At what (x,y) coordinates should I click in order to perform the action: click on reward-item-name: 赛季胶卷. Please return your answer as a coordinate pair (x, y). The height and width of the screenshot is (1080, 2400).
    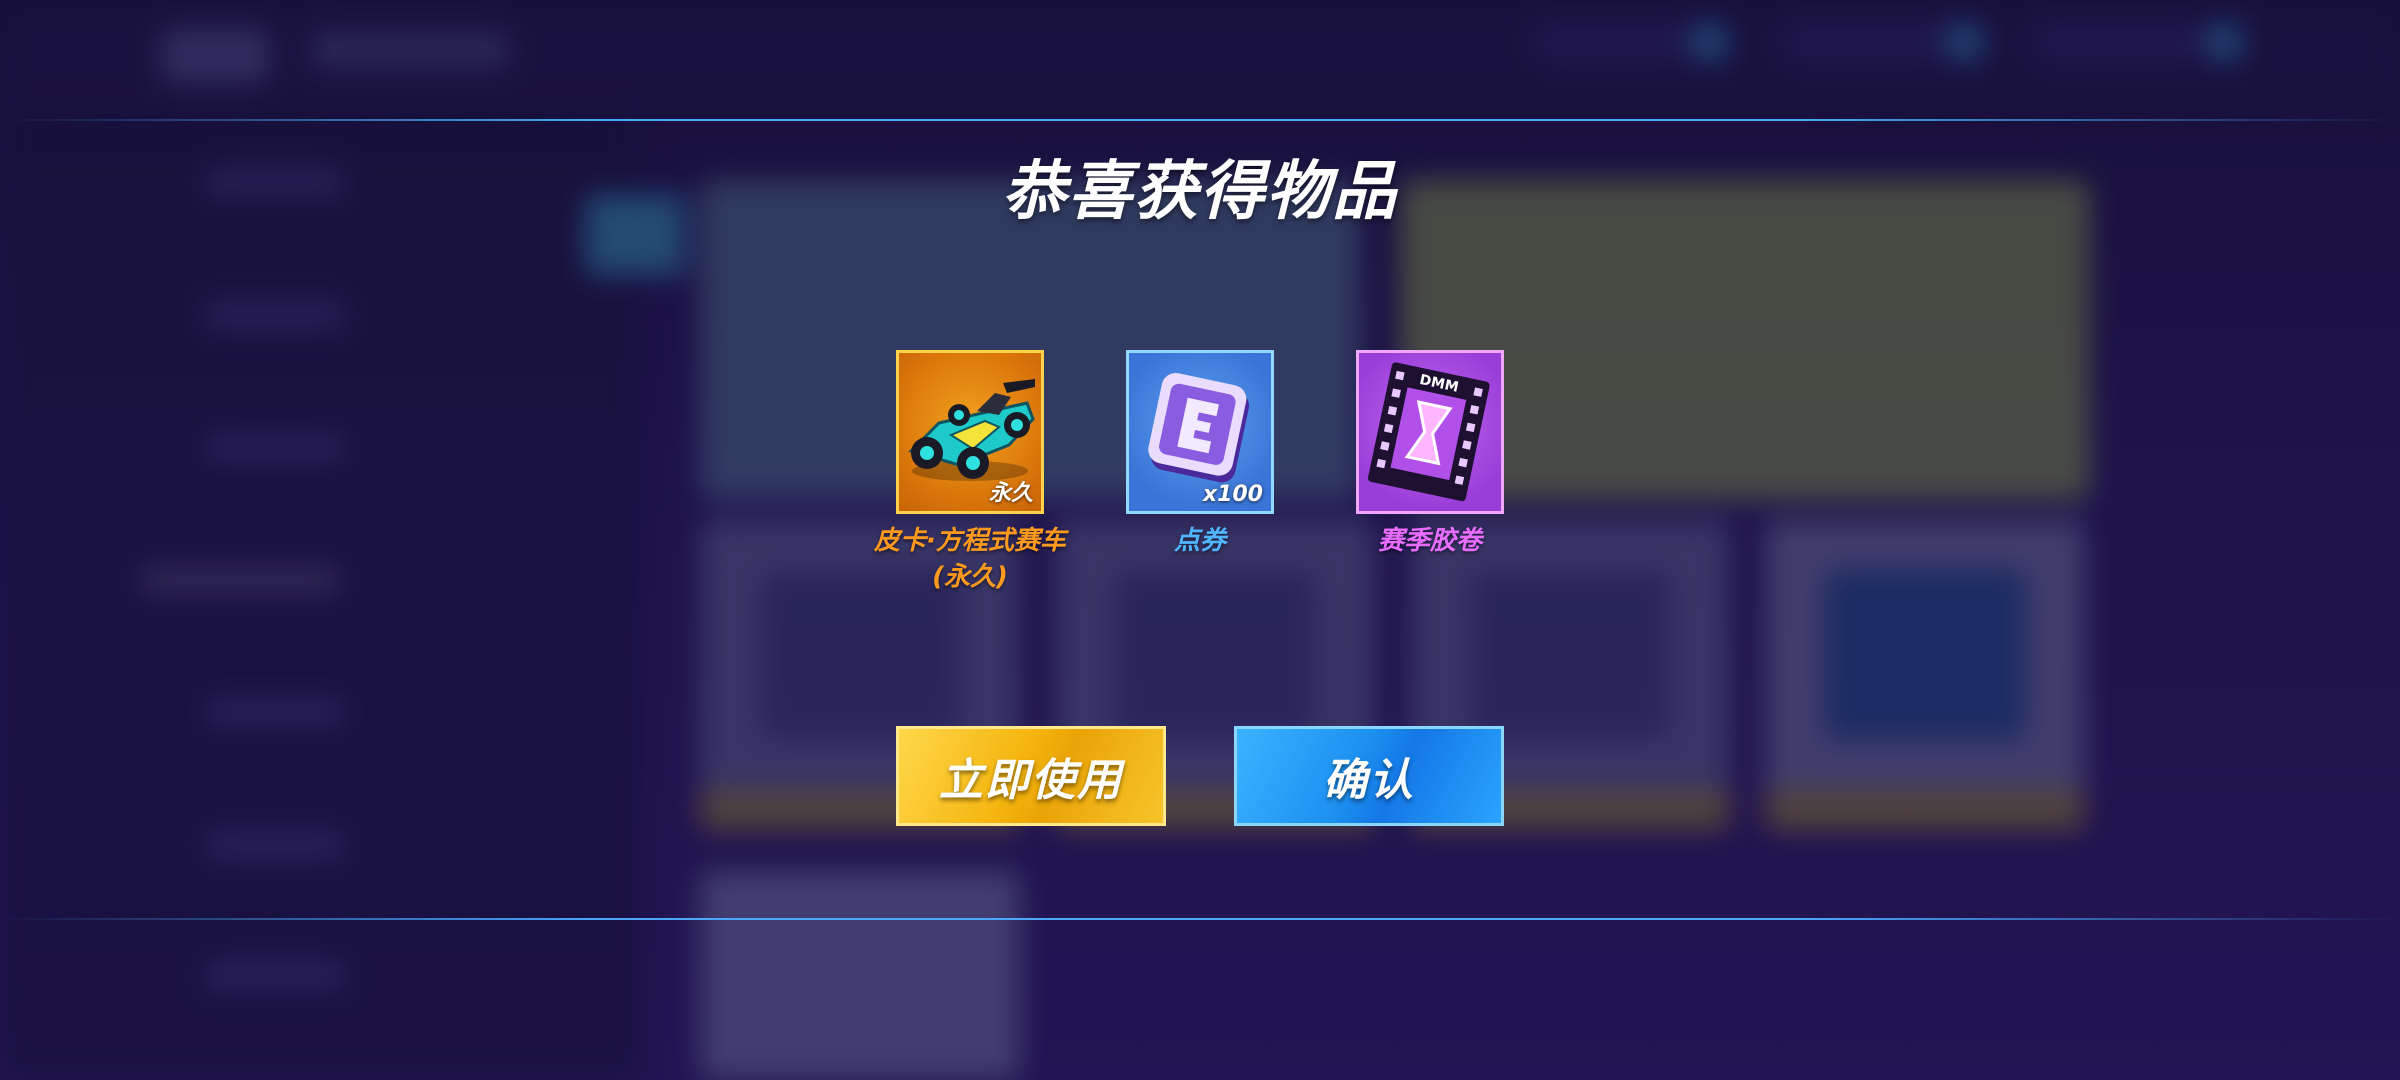
    Looking at the image, I should click on (1429, 541).